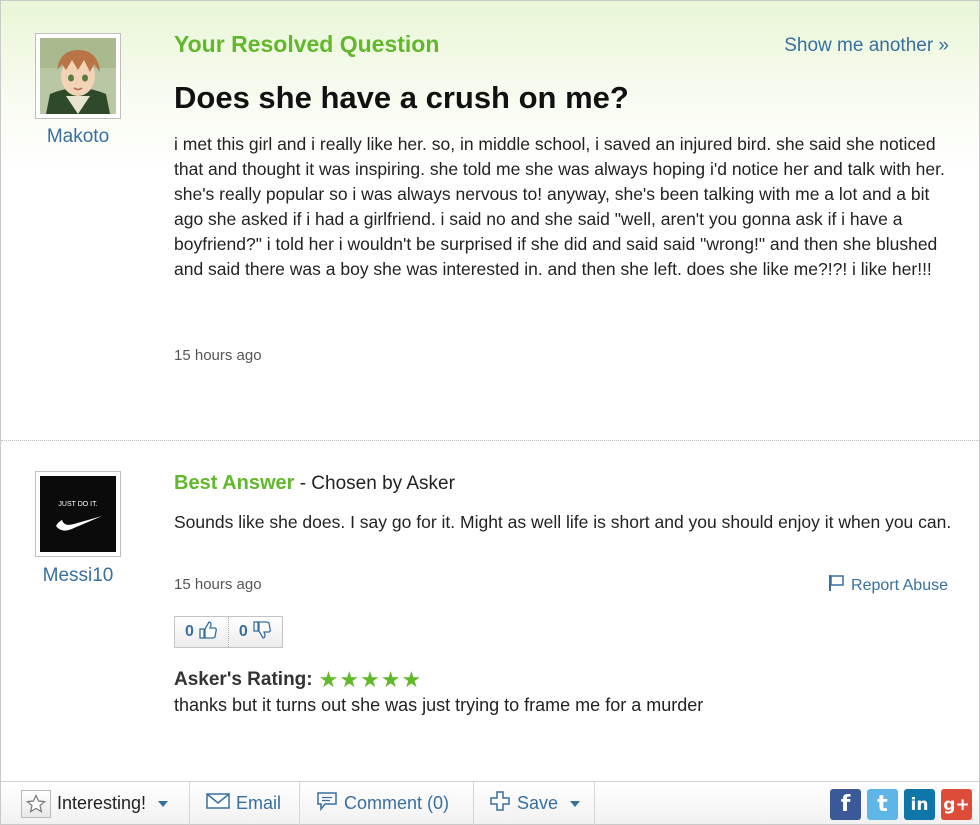  I want to click on rating-stars: ★★★★★, so click(370, 679).